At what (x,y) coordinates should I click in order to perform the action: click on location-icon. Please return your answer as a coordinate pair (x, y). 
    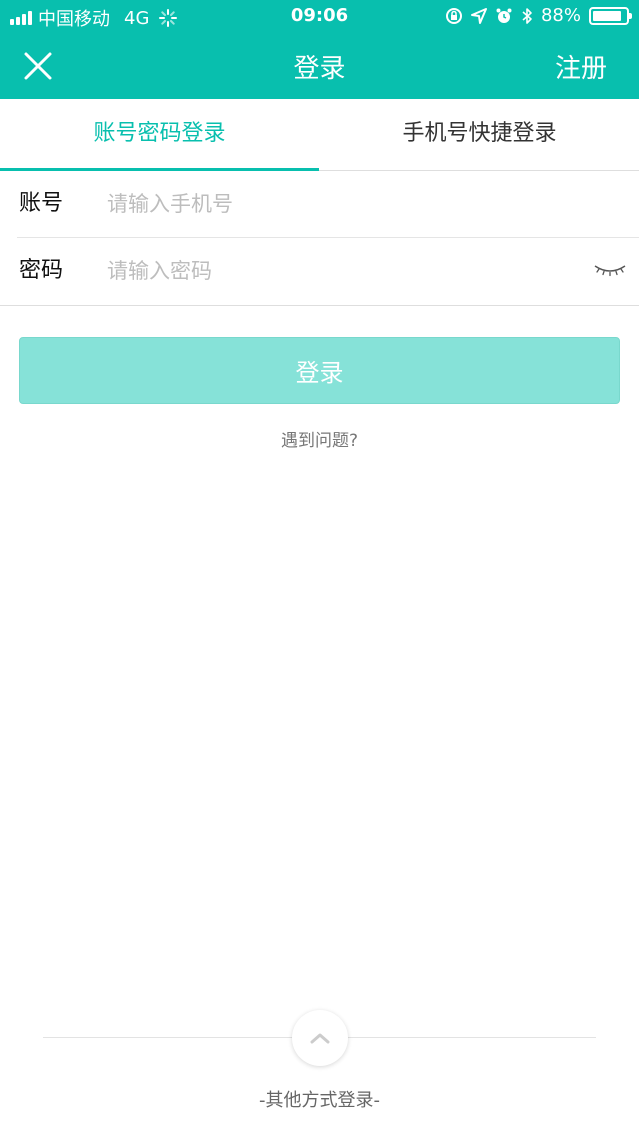
    Looking at the image, I should click on (478, 15).